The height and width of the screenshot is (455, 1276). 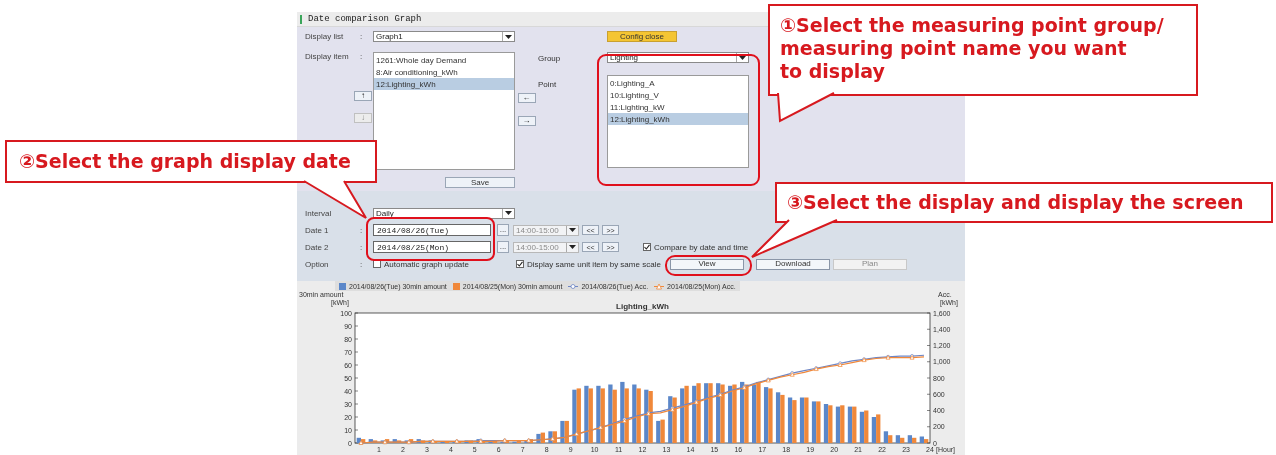 I want to click on field-label: Point, so click(x=548, y=84).